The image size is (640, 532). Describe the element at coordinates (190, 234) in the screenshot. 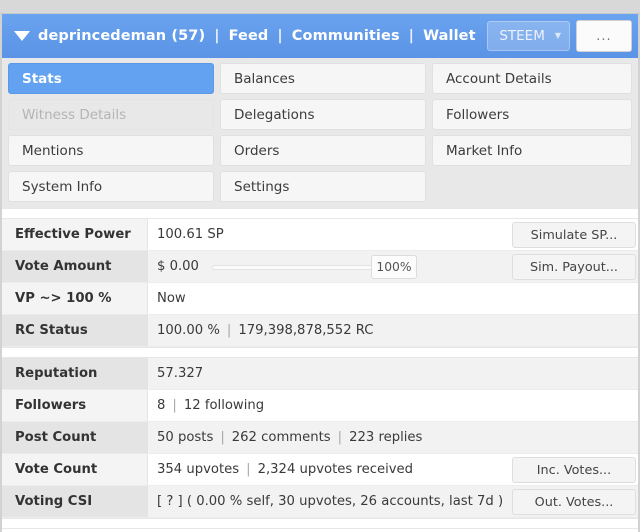

I see `effective-power-value: 100.61 SP` at that location.